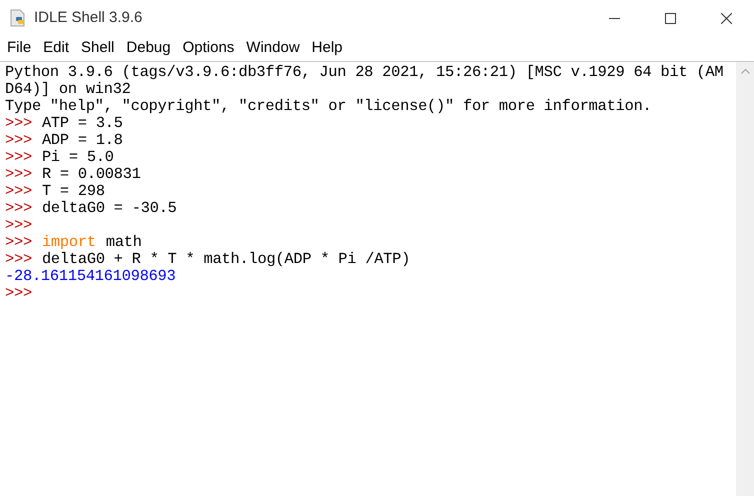 Image resolution: width=754 pixels, height=496 pixels. I want to click on result-text: -28.161154161098693, so click(90, 276).